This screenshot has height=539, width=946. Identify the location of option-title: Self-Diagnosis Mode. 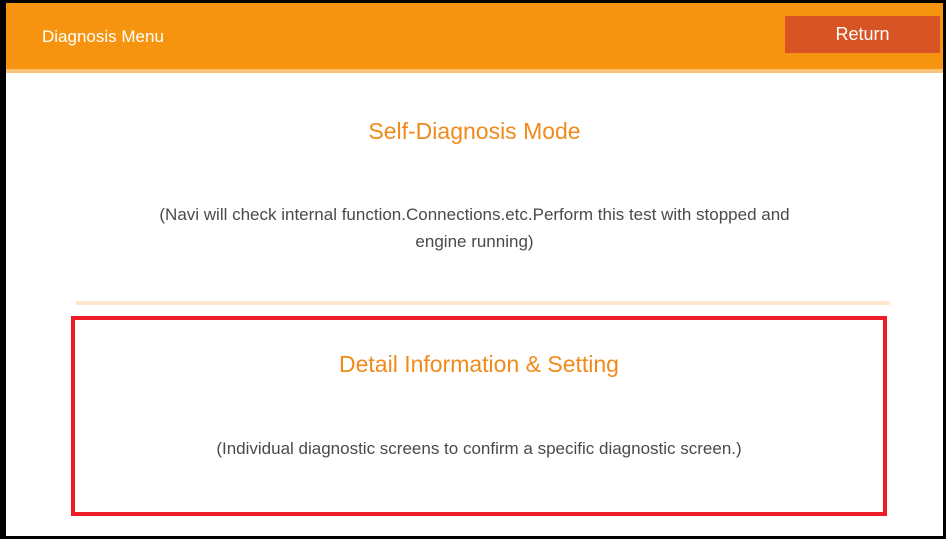
(474, 131).